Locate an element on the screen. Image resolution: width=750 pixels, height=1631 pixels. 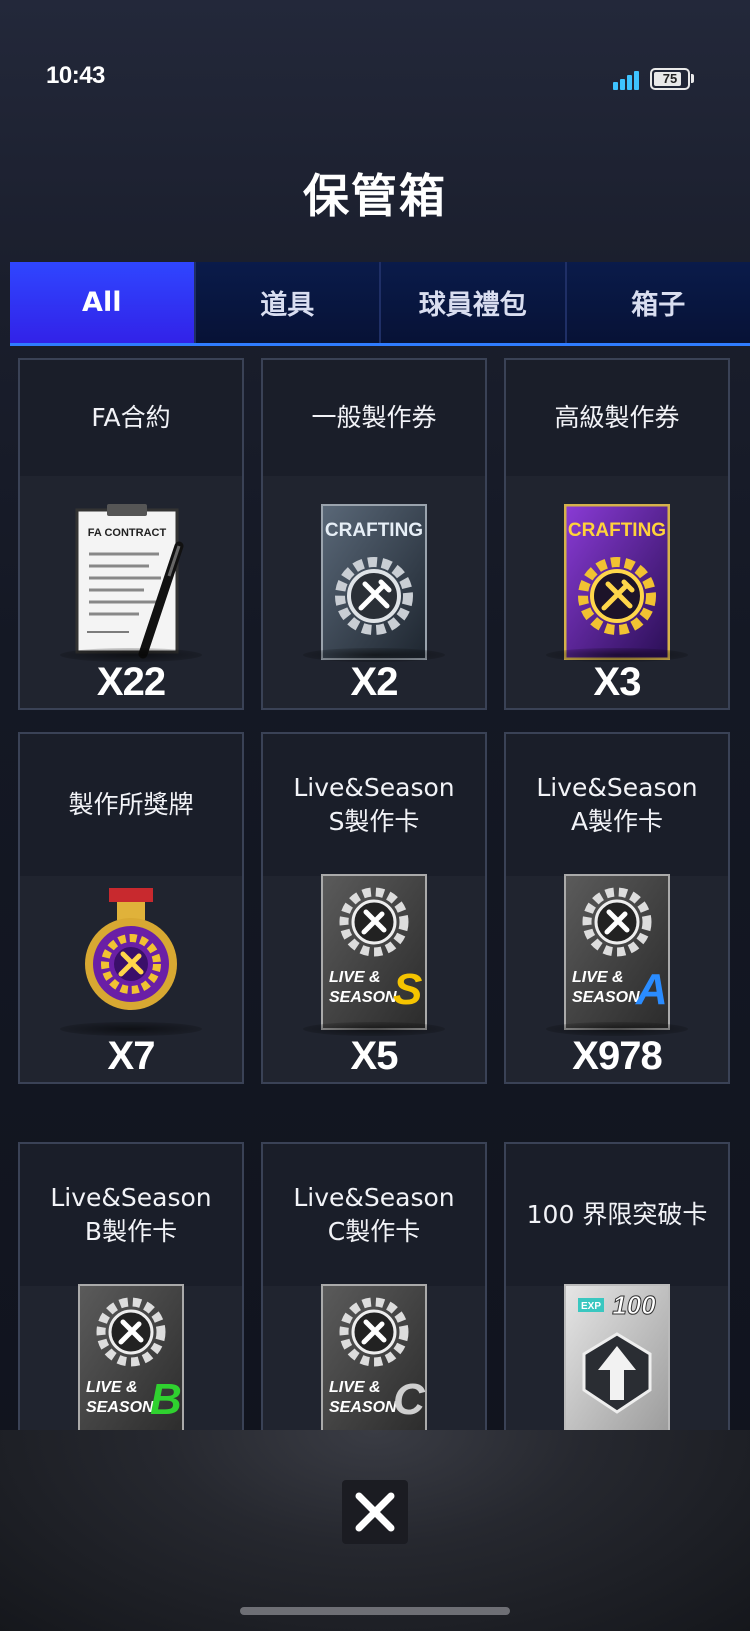
crafting-medal-icon is located at coordinates (131, 953).